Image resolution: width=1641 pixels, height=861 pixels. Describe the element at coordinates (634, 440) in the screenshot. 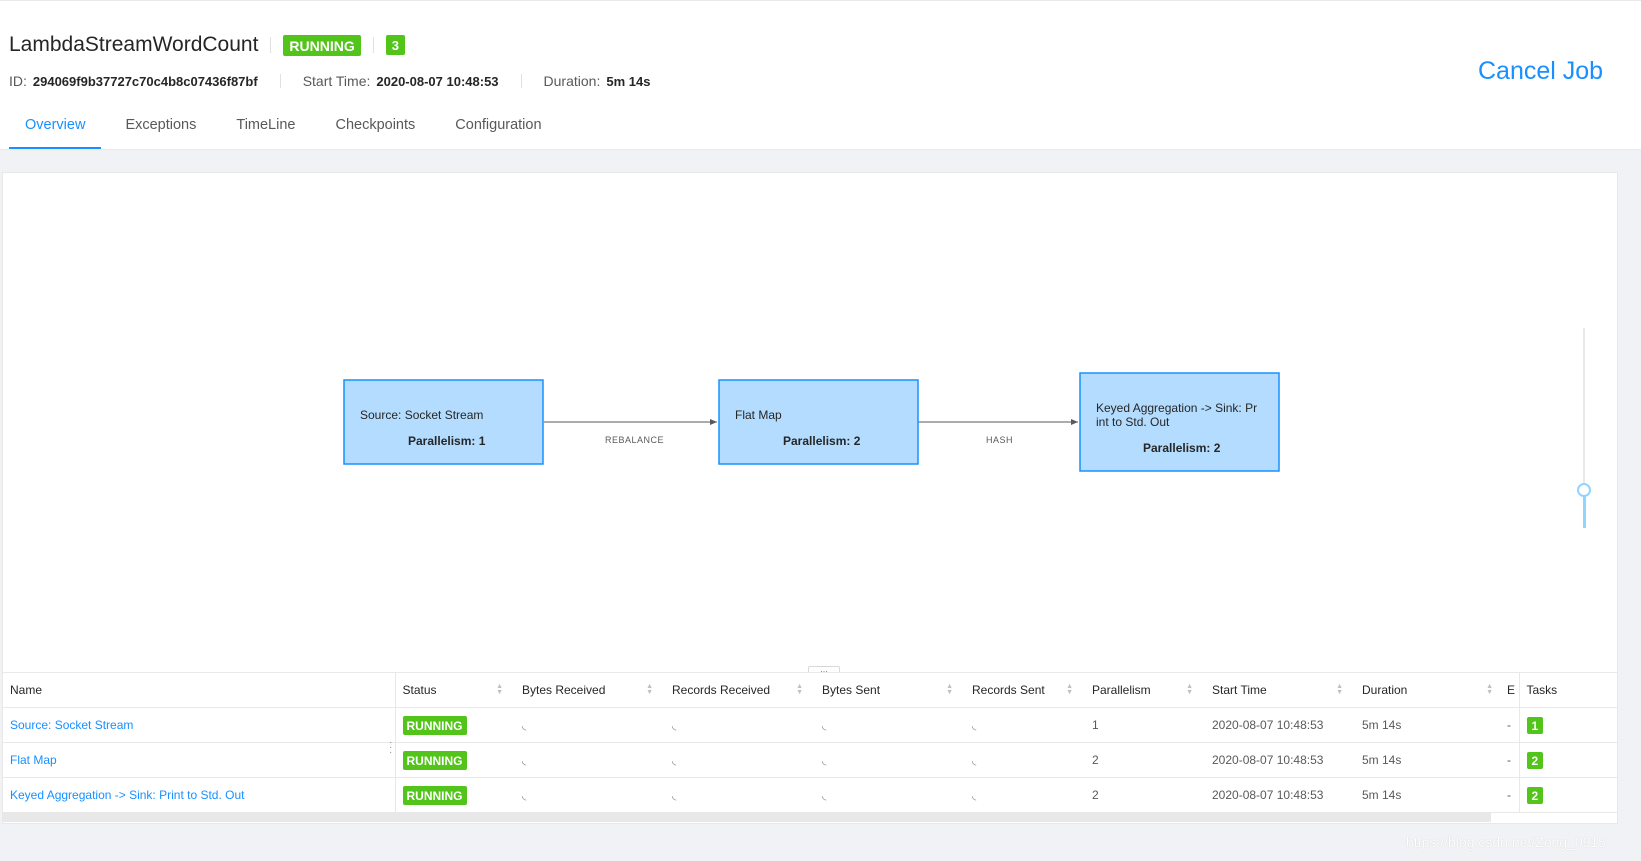

I see `edge-label-rebalance: REBALANCE` at that location.